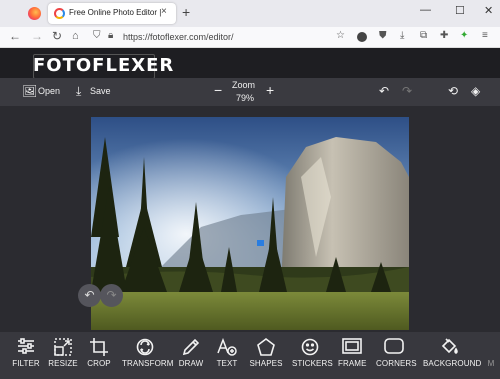  I want to click on tool-crop-label: CROP, so click(99, 363).